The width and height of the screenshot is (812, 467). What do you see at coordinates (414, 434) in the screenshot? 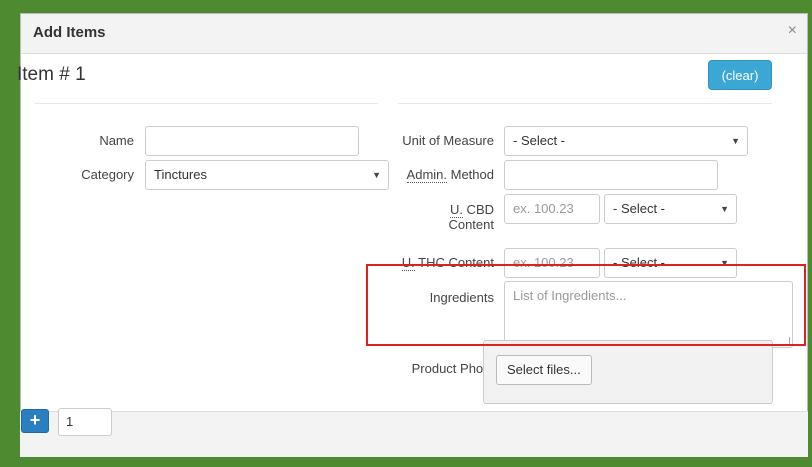
I see `modal-footer` at bounding box center [414, 434].